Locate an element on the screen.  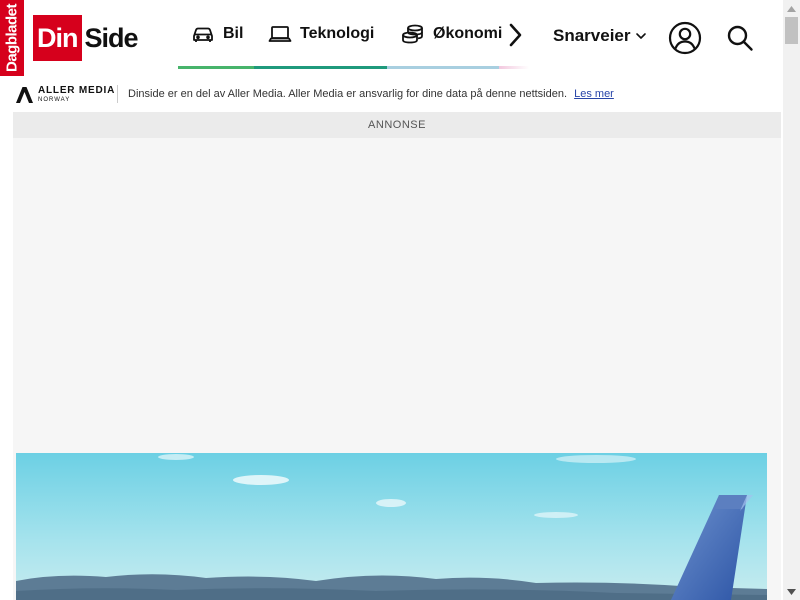
nav-item-okonomi: Økonomi is located at coordinates (451, 34).